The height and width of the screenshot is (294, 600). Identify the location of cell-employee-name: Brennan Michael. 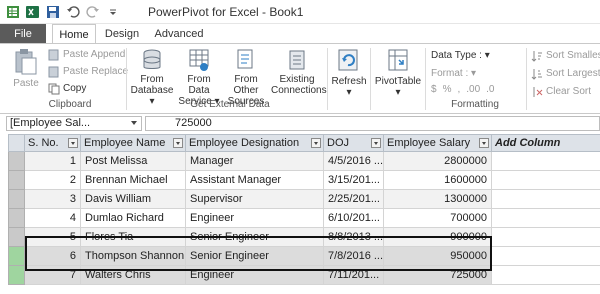
(133, 180).